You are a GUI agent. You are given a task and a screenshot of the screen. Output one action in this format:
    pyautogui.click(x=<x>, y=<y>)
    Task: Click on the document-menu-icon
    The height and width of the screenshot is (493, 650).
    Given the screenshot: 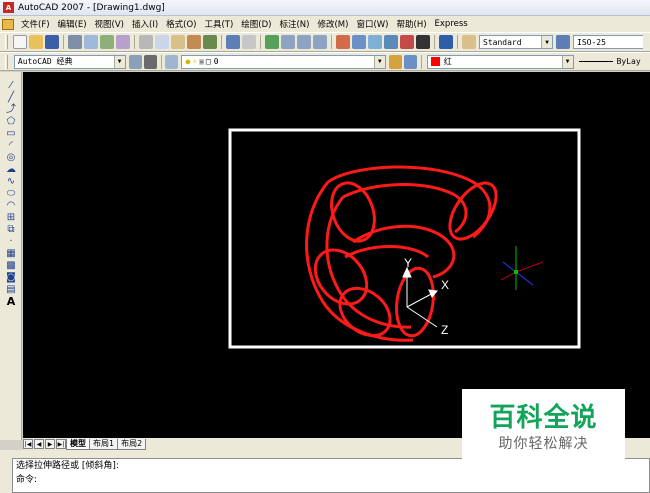 What is the action you would take?
    pyautogui.click(x=8, y=24)
    